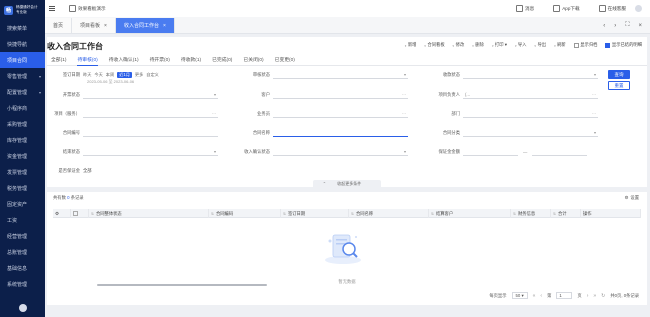 The width and height of the screenshot is (650, 317). What do you see at coordinates (87, 171) in the screenshot?
I see `has-guarantee-value: 全部` at bounding box center [87, 171].